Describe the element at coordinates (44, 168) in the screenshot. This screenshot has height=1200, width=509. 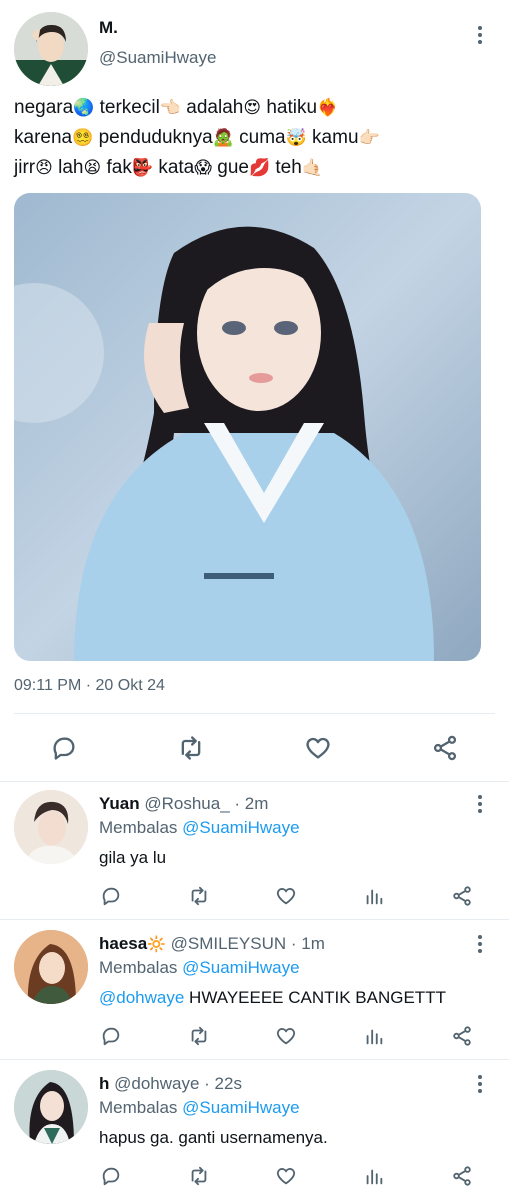
I see `emoji-icon: 😠` at that location.